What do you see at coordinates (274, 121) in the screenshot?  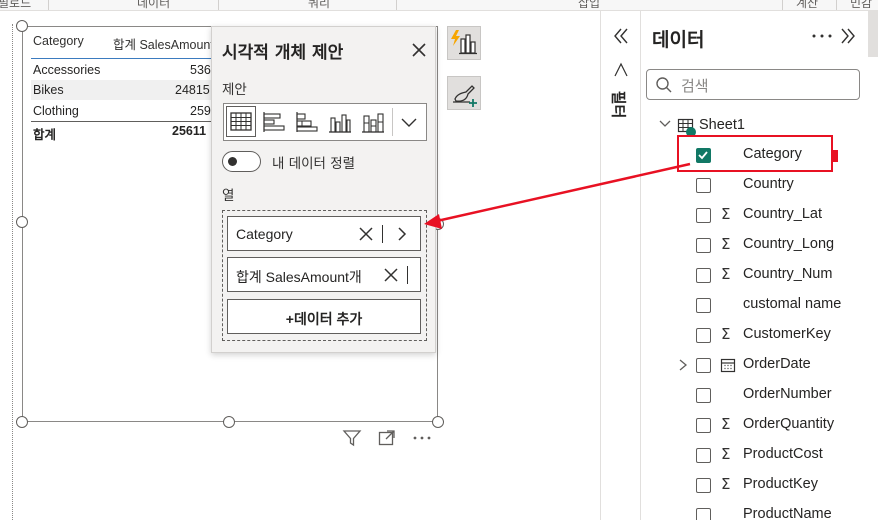 I see `clustered-bar-option` at bounding box center [274, 121].